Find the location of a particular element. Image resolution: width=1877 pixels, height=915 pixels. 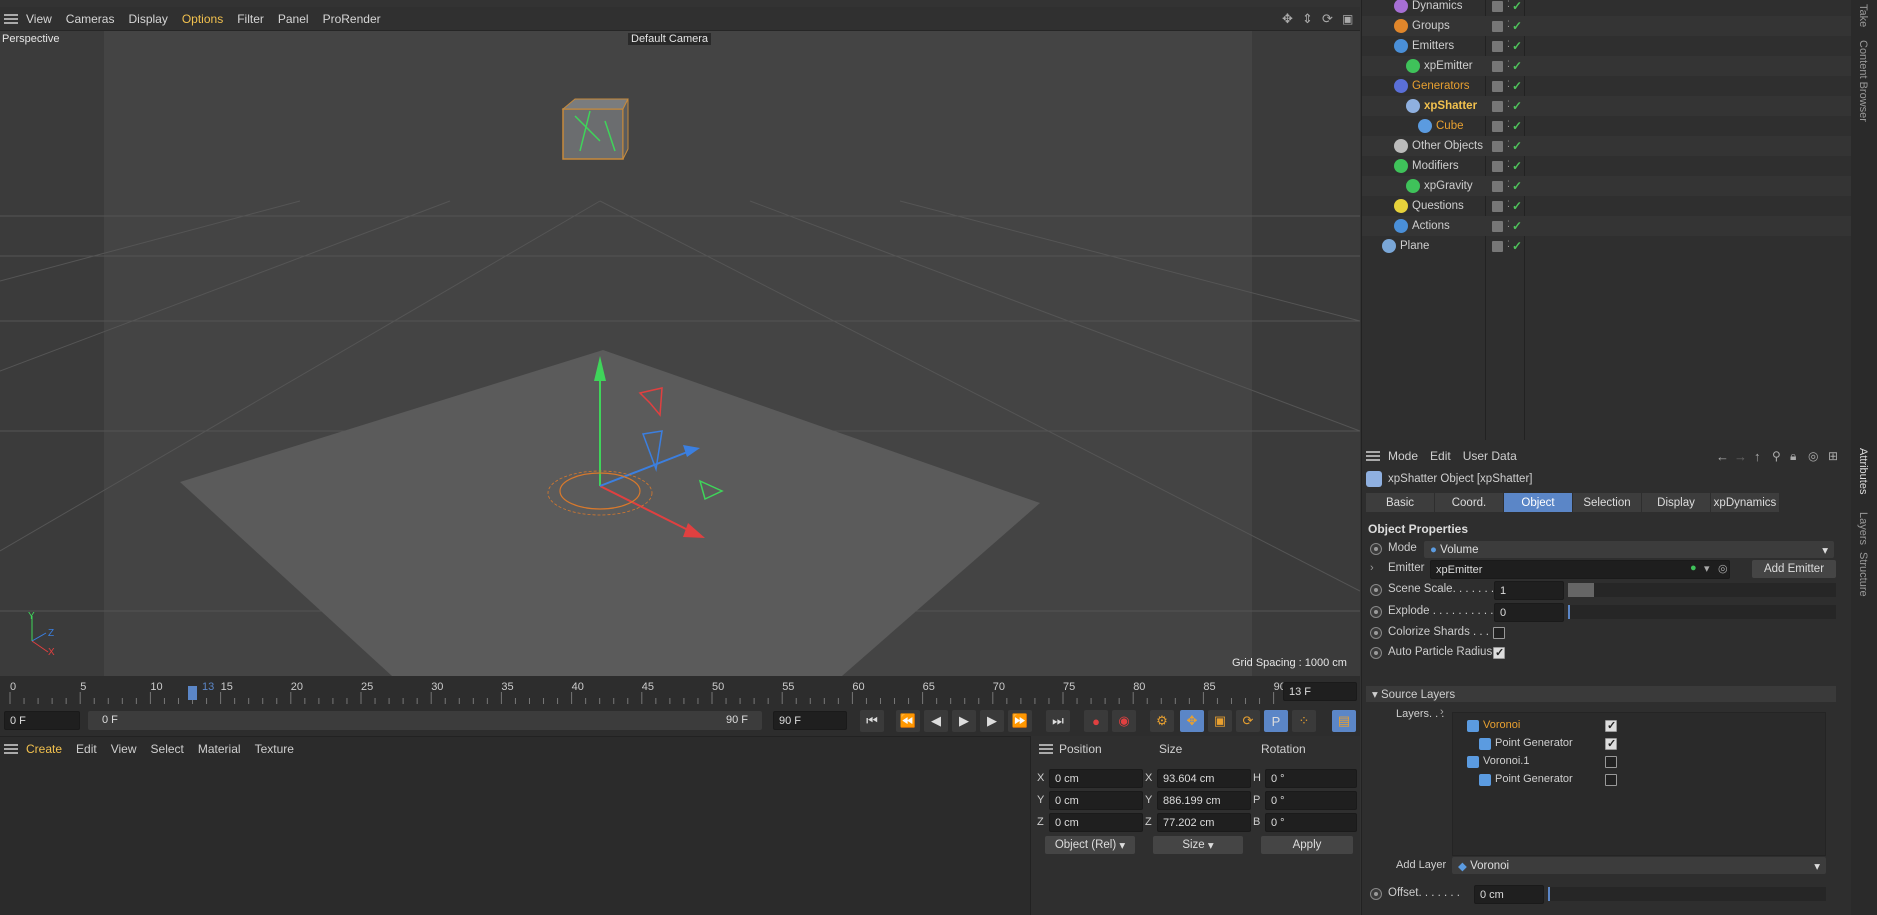

param-key-icon: P is located at coordinates (1276, 721).